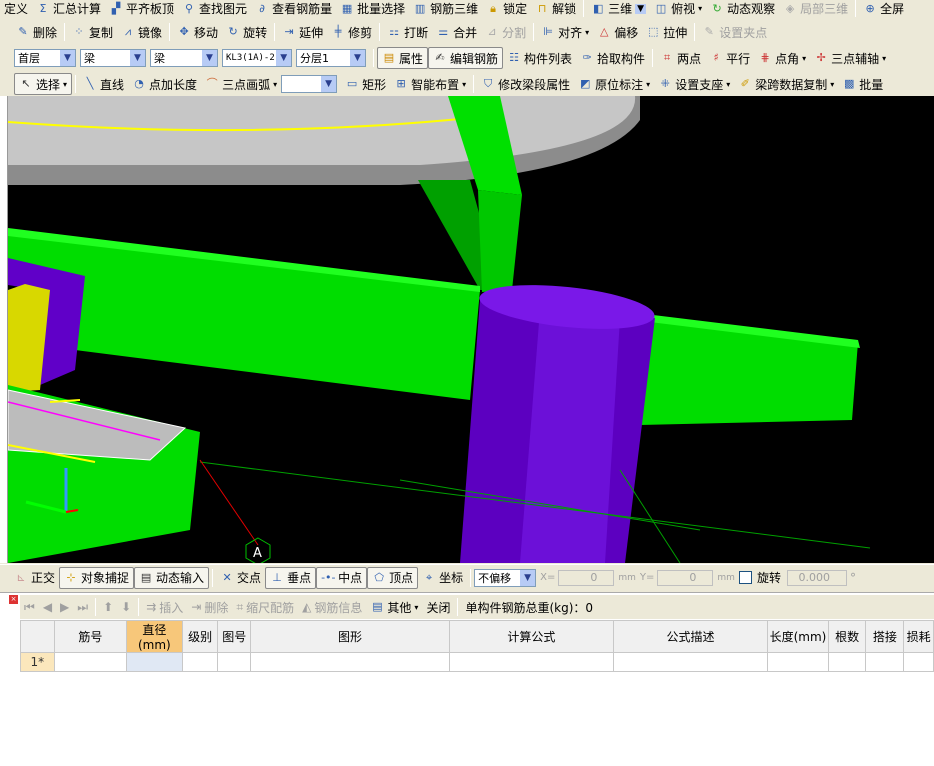  I want to click on align-dropdown: ⊫ 对齐 ▾, so click(565, 32).